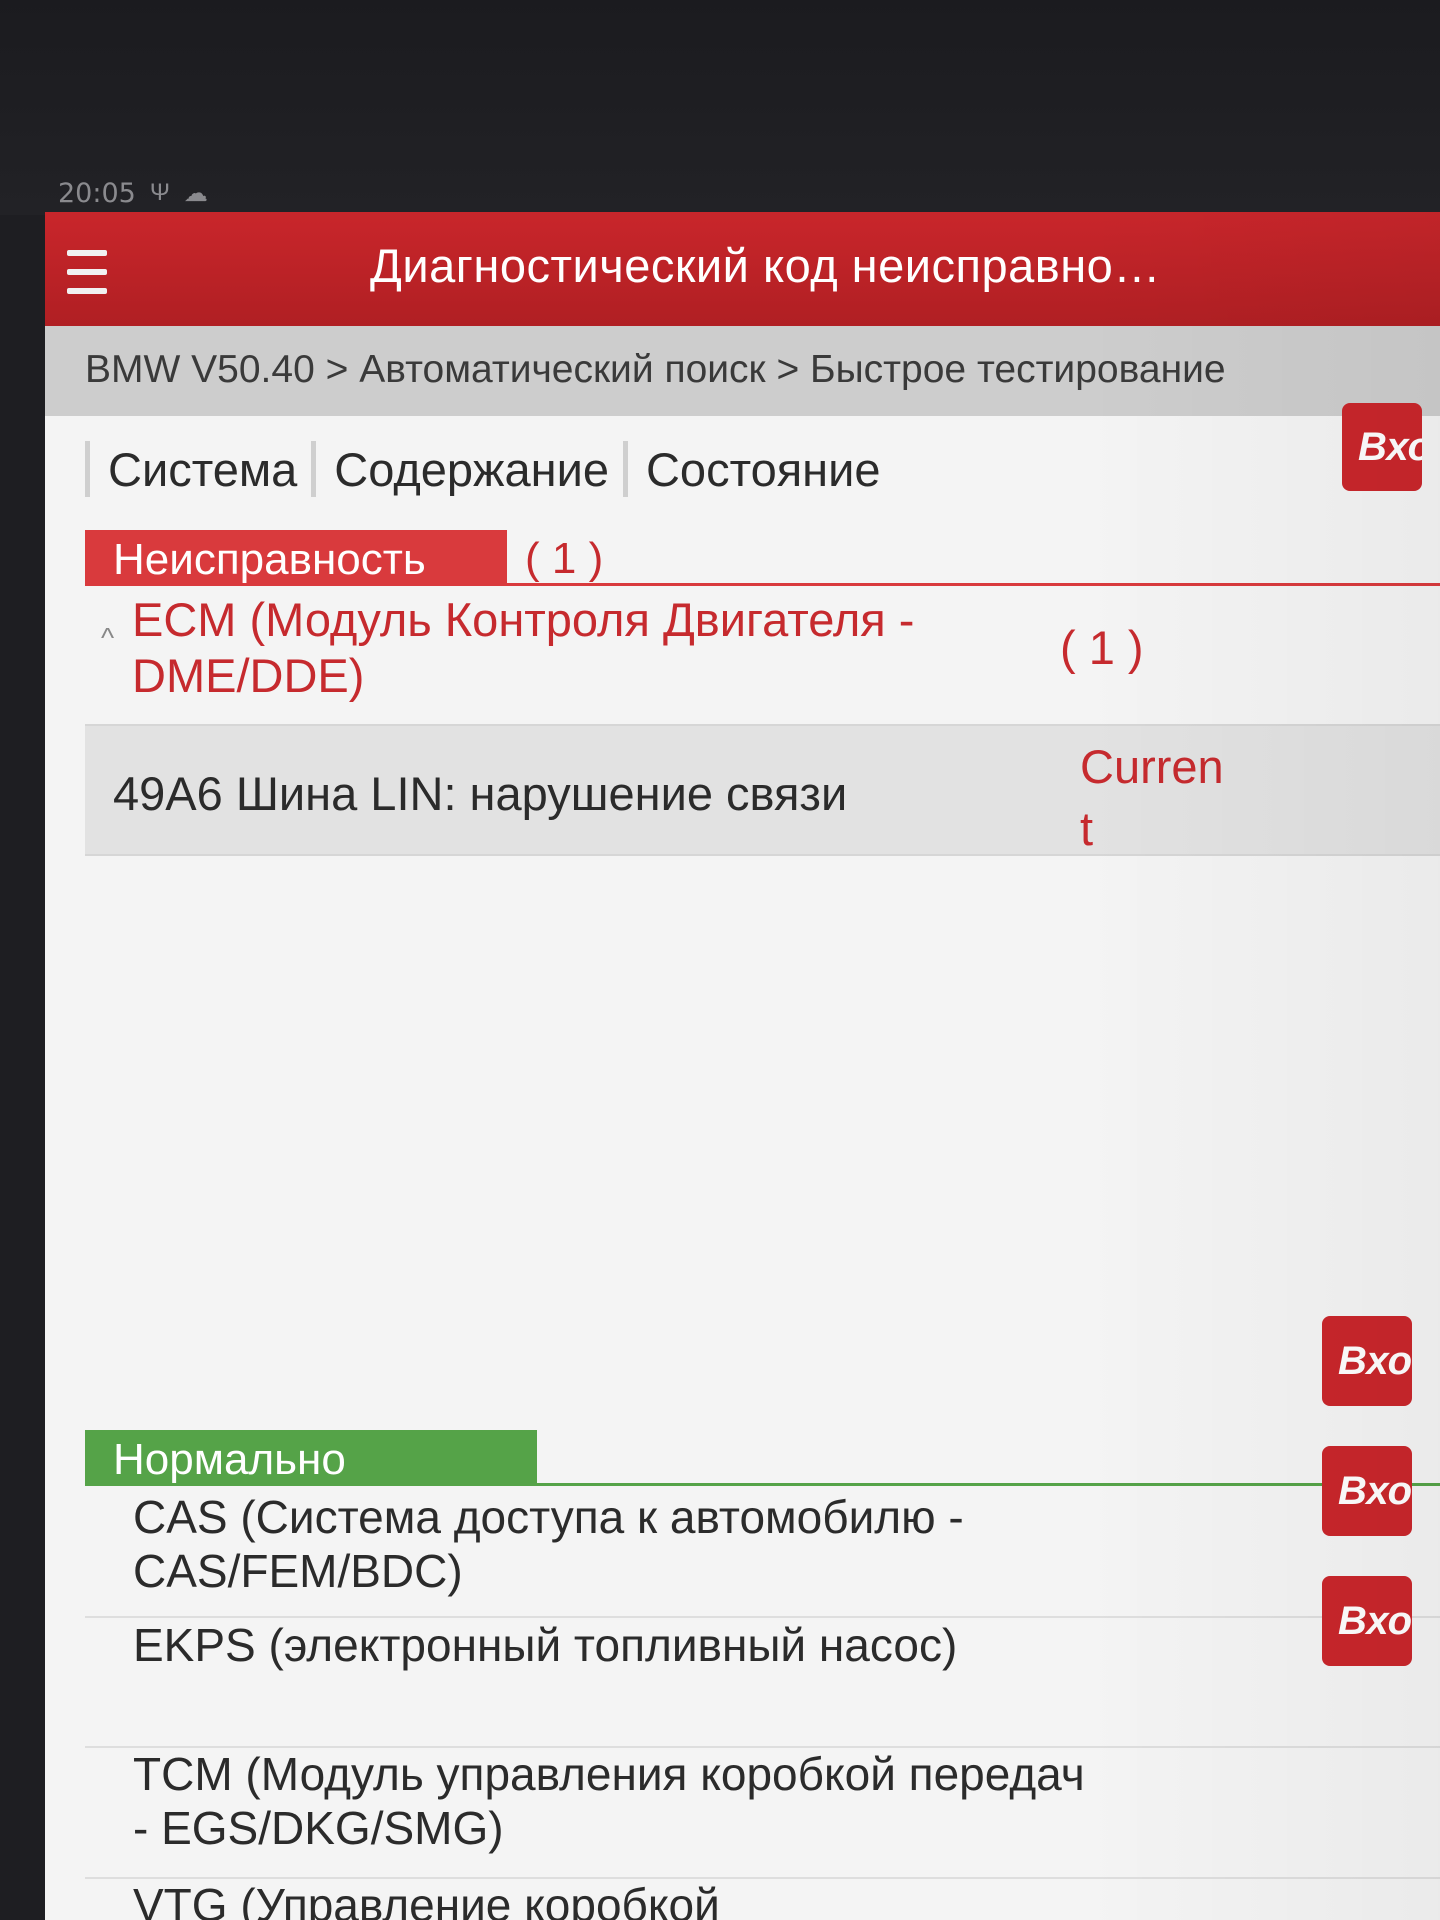  I want to click on tab-content: Содержание, so click(467, 469).